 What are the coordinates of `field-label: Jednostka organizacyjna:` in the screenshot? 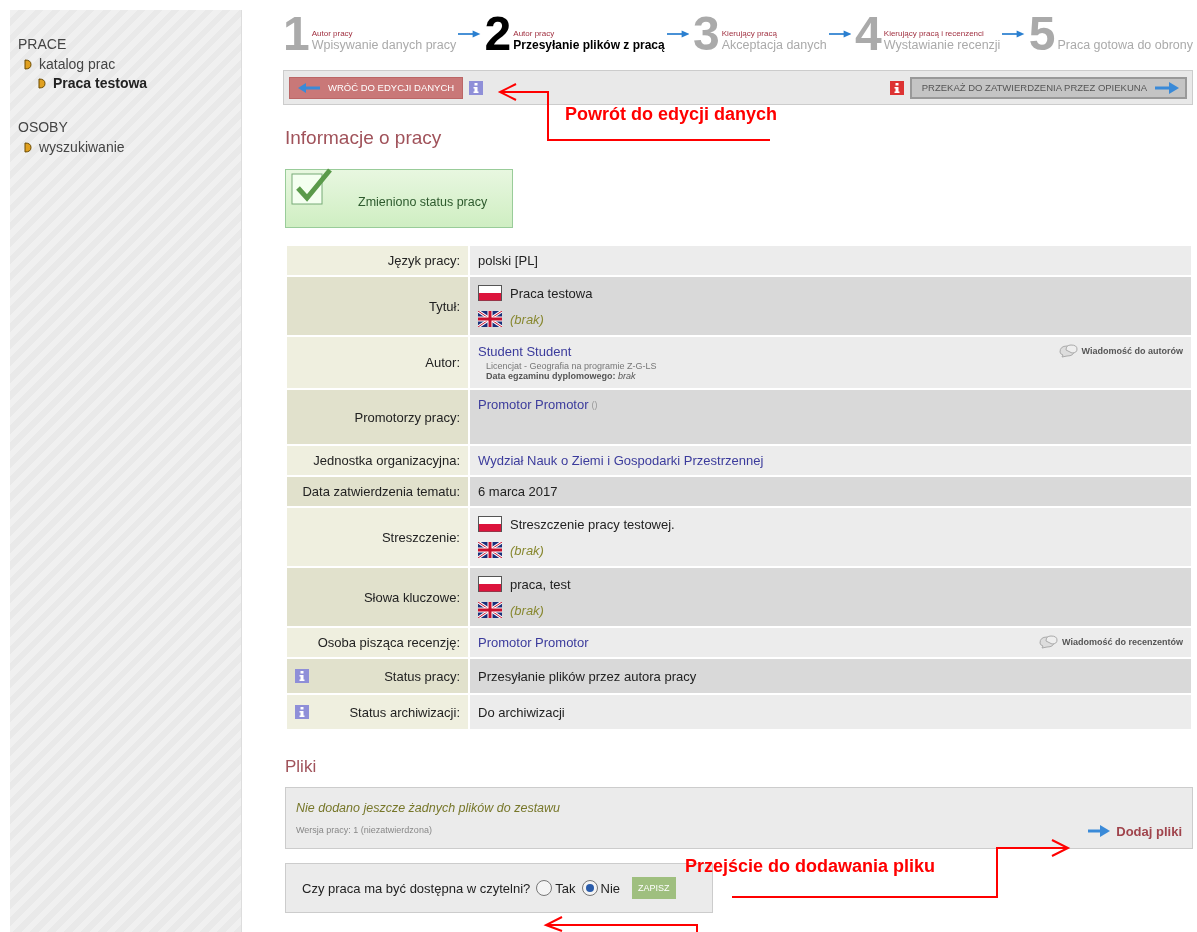 It's located at (386, 460).